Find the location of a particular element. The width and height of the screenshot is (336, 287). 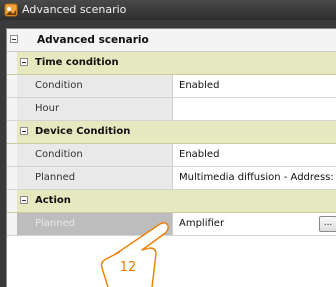

root-category-row: Advanced scenario is located at coordinates (171, 40).